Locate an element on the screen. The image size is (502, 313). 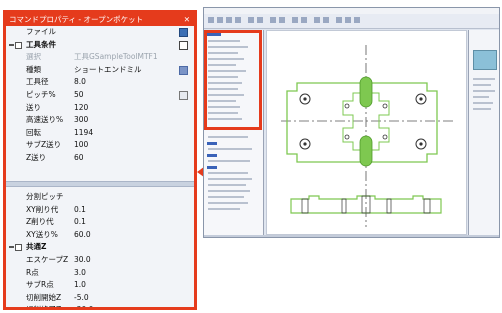
property-value: 120 is located at coordinates (81, 108).